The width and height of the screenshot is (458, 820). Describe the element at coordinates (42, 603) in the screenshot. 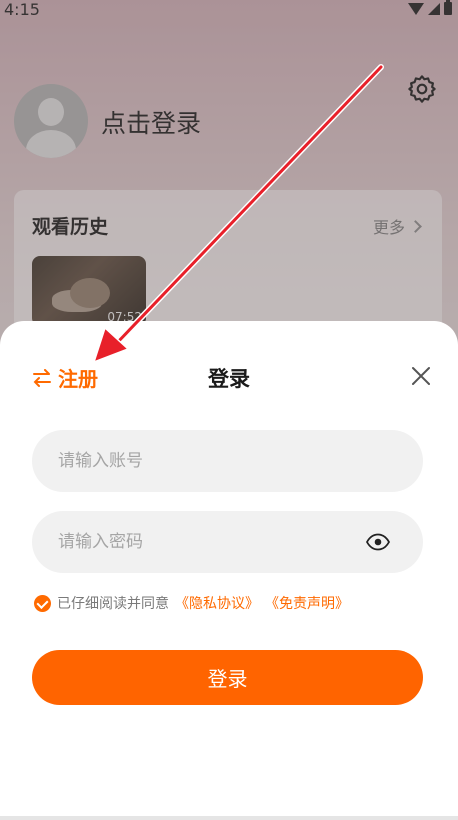

I see `agreement-checkbox-icon` at that location.